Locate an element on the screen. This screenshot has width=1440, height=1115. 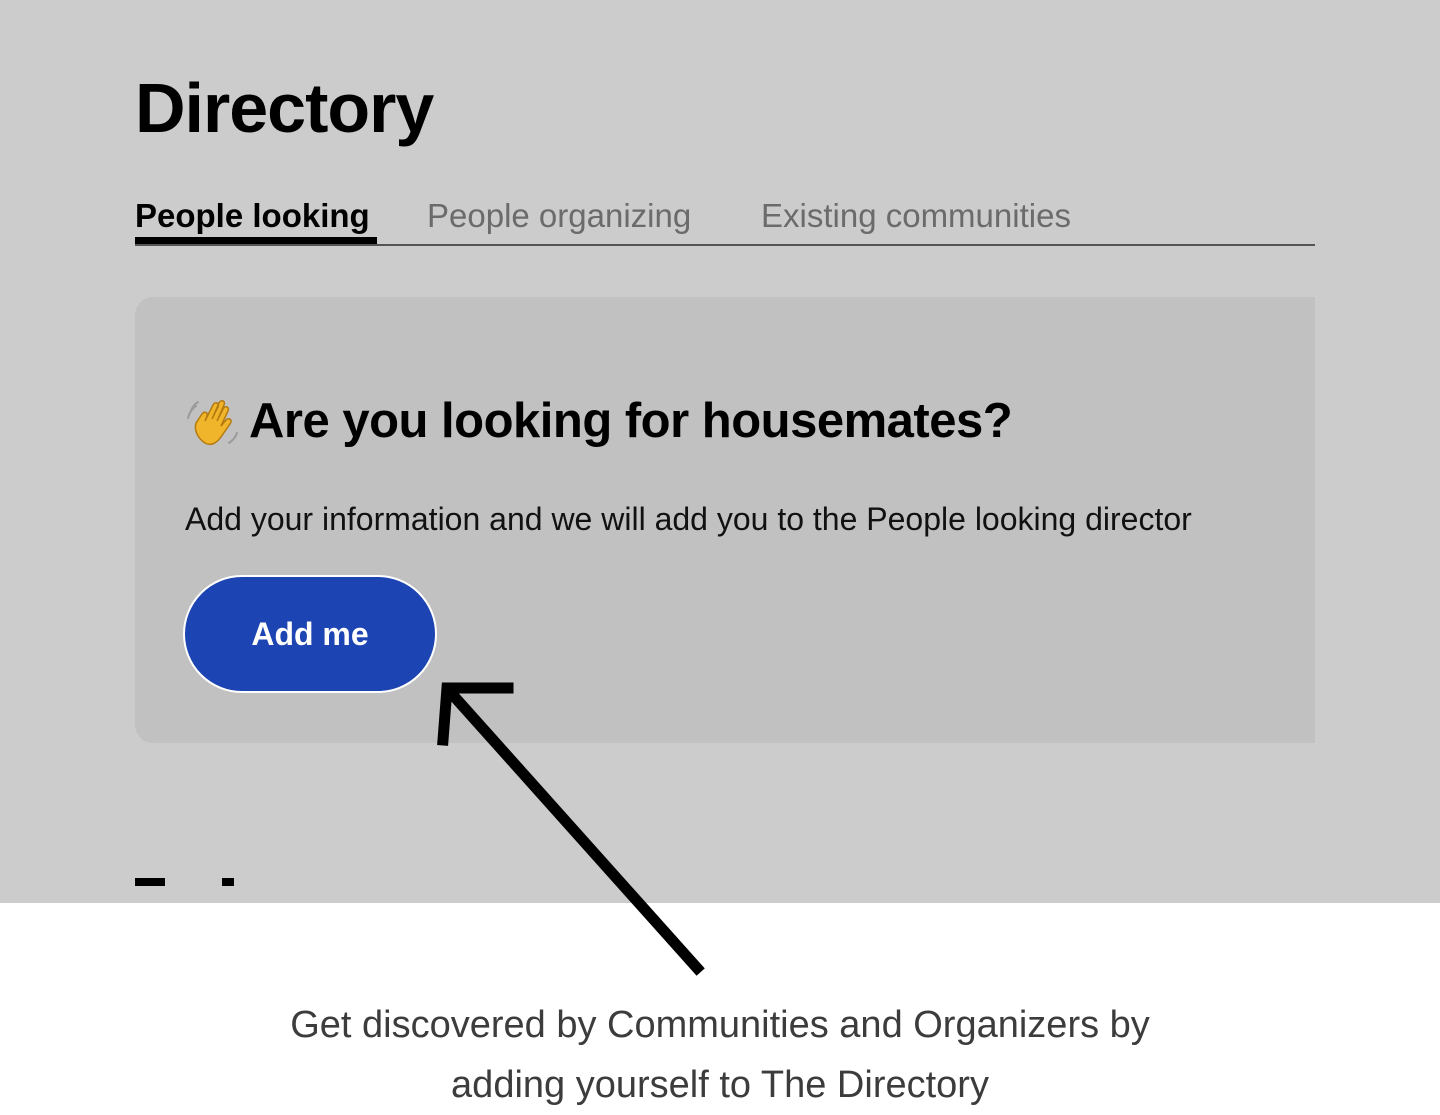
page-title: Directory is located at coordinates (284, 108).